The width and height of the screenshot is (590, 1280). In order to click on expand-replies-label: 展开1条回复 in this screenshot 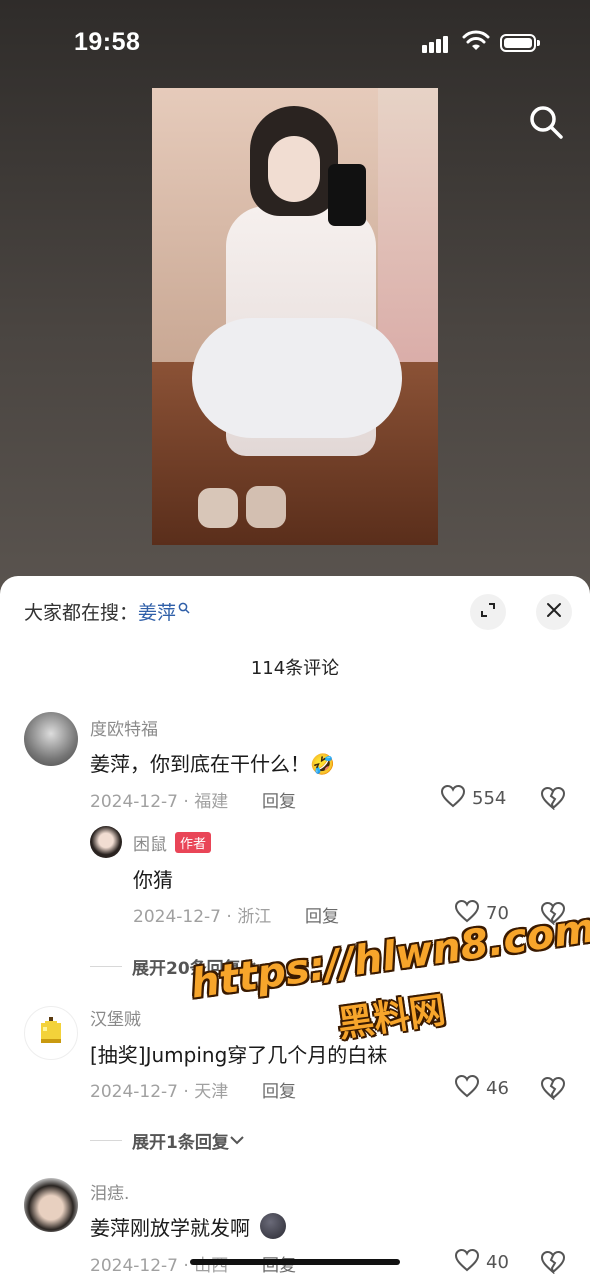, I will do `click(180, 1143)`.